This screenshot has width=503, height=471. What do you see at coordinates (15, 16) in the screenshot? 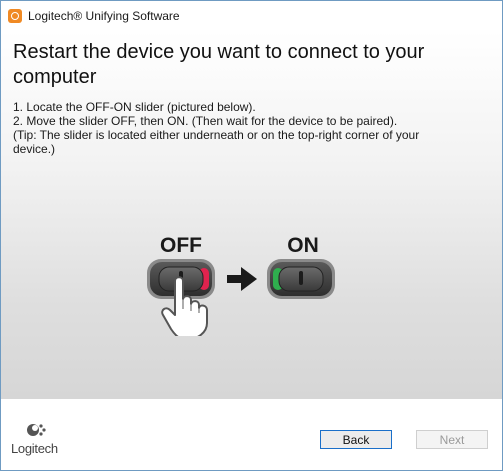
I see `logitech-unifying-icon` at bounding box center [15, 16].